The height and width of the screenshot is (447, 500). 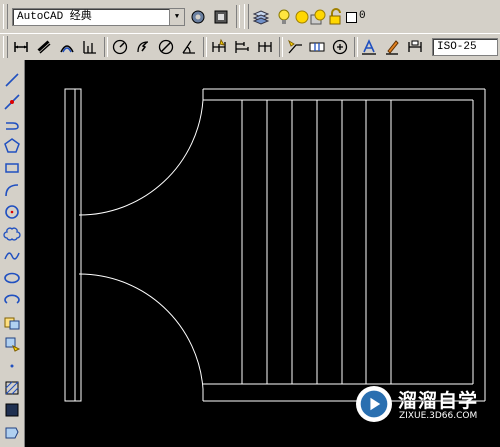 I want to click on layer-color-swatch, so click(x=351, y=17).